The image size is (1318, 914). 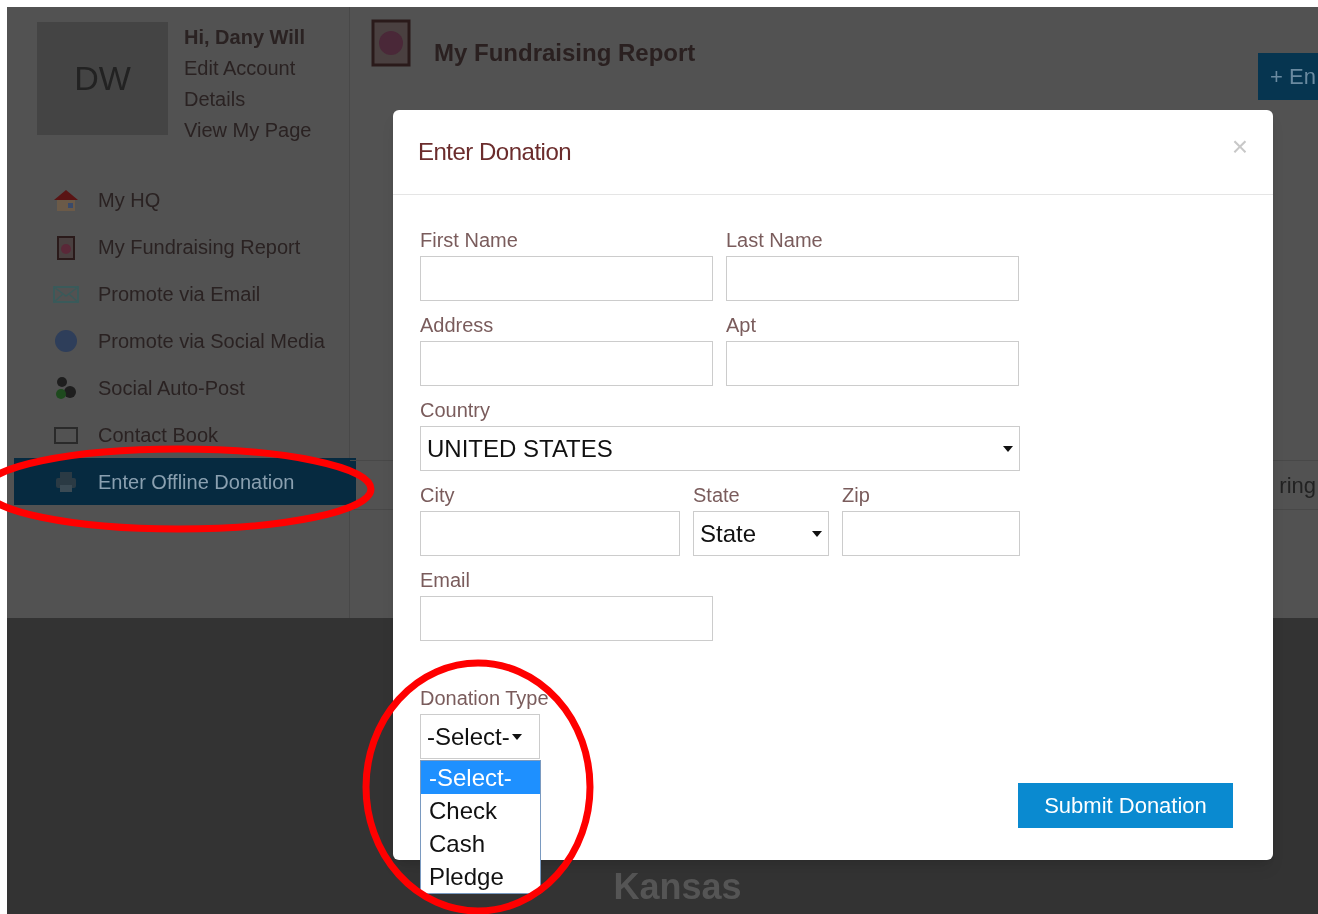 What do you see at coordinates (456, 410) in the screenshot?
I see `field-label: Country` at bounding box center [456, 410].